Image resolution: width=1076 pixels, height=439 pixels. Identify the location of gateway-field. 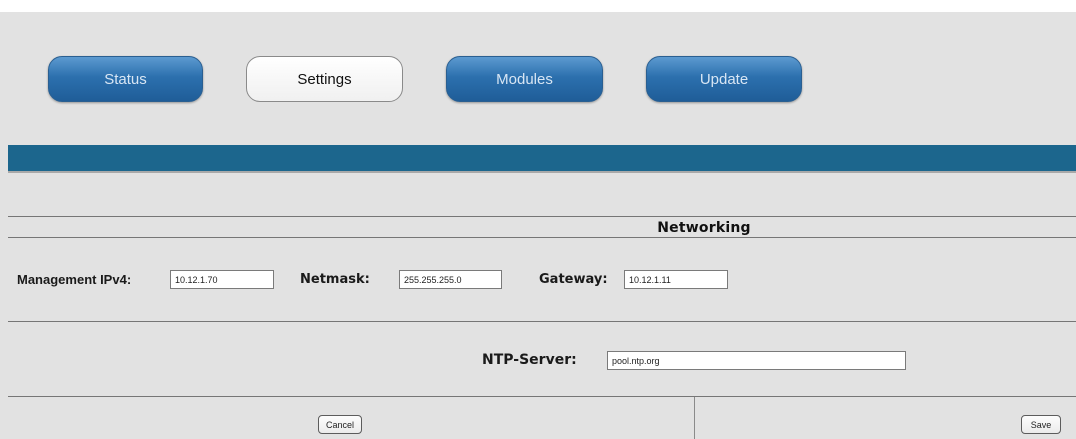
(676, 279).